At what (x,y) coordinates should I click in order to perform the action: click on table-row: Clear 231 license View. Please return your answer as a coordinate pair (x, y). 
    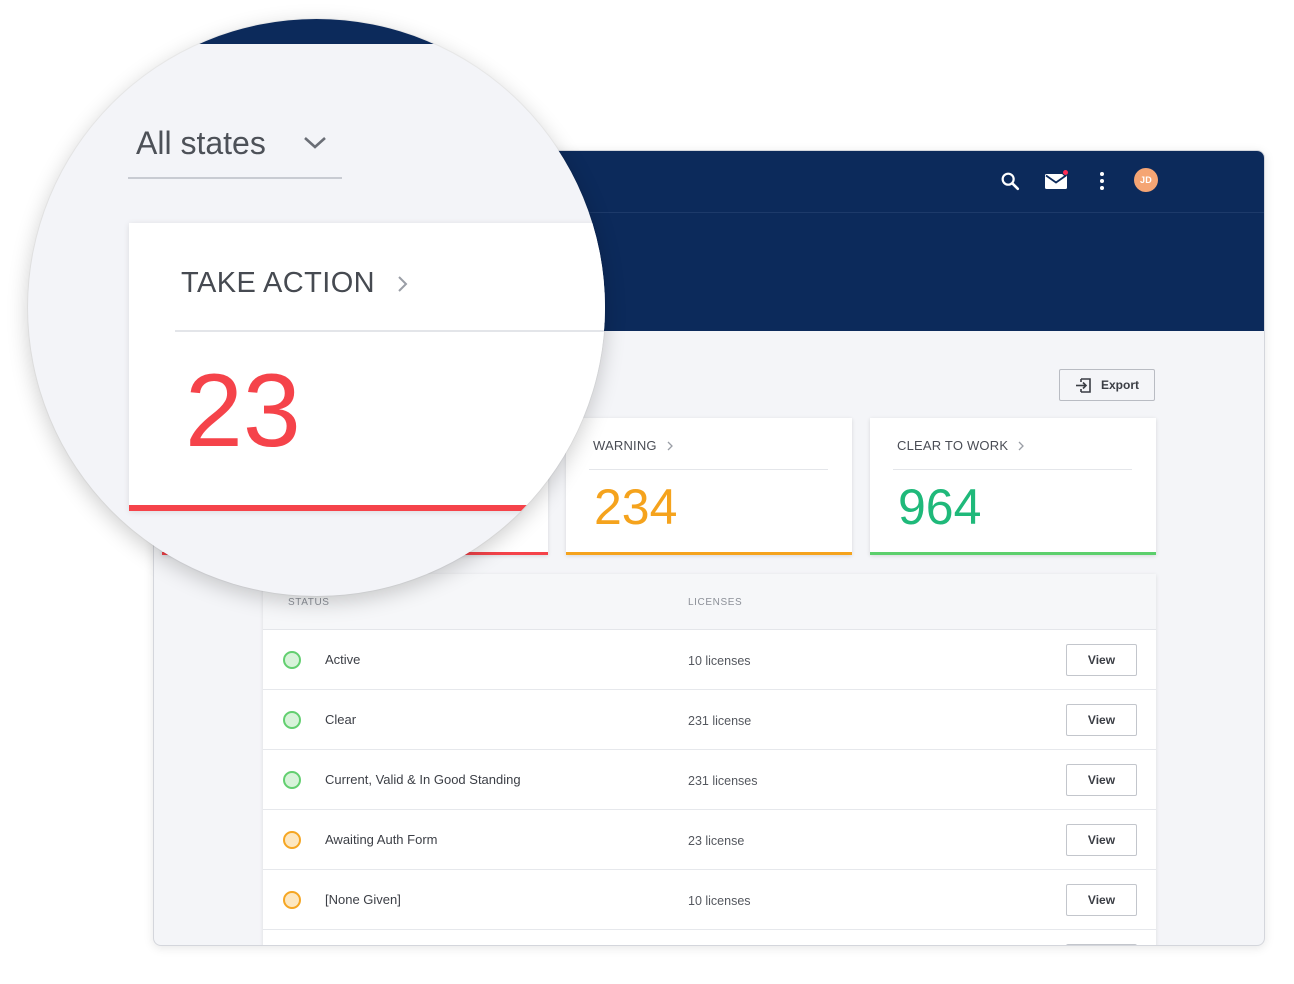
    Looking at the image, I should click on (709, 720).